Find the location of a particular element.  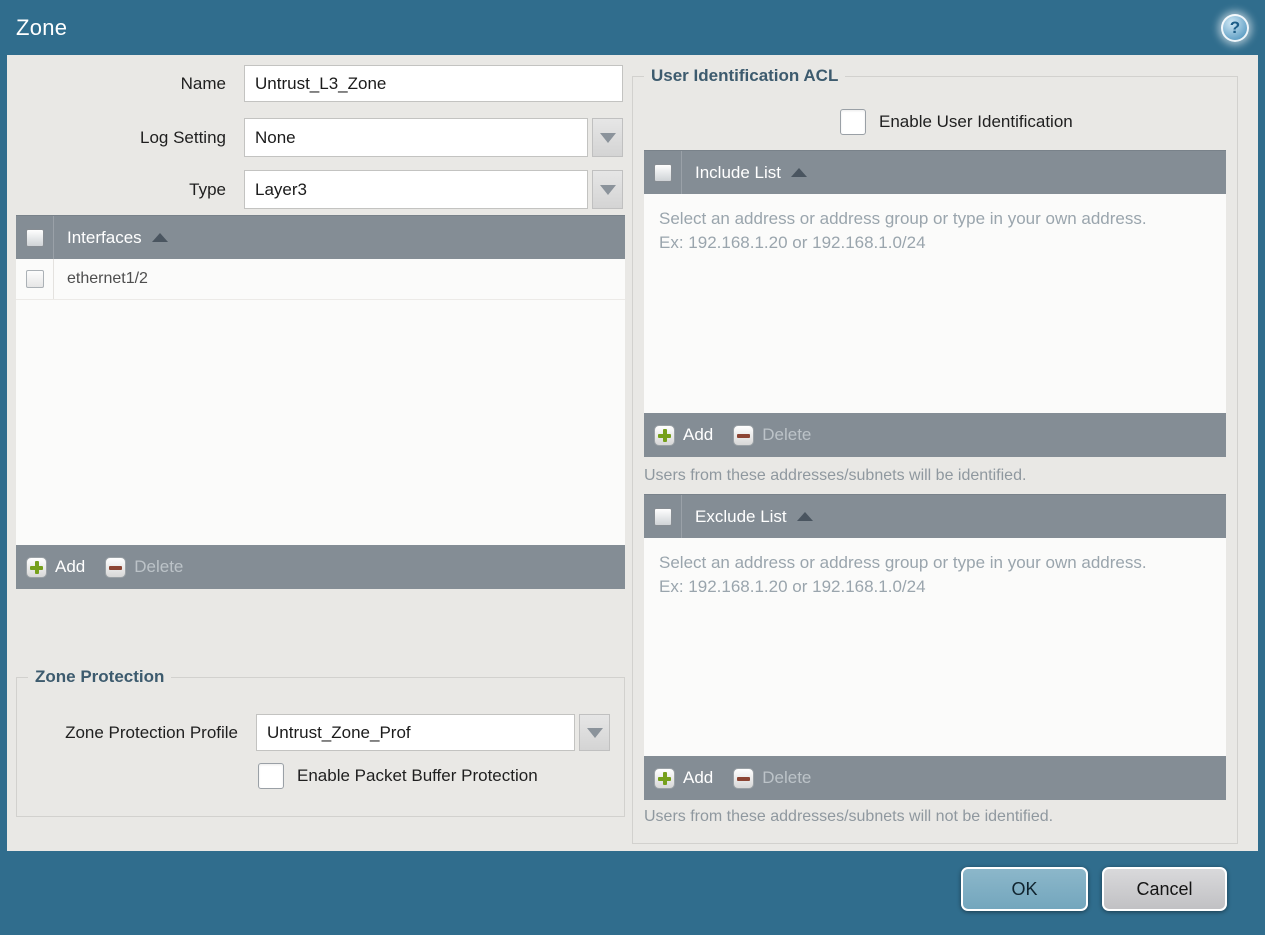

interfaces-delete-button: Delete is located at coordinates (144, 567).